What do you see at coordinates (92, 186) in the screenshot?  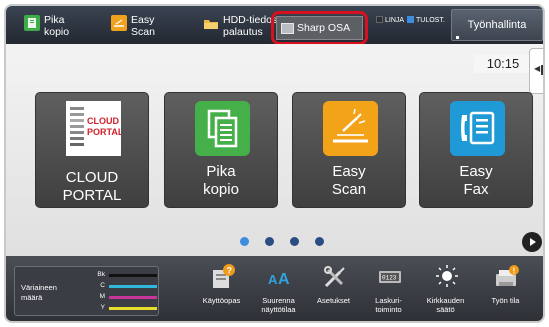 I see `tile-cloud-portal-label: CLOUD PORTAL` at bounding box center [92, 186].